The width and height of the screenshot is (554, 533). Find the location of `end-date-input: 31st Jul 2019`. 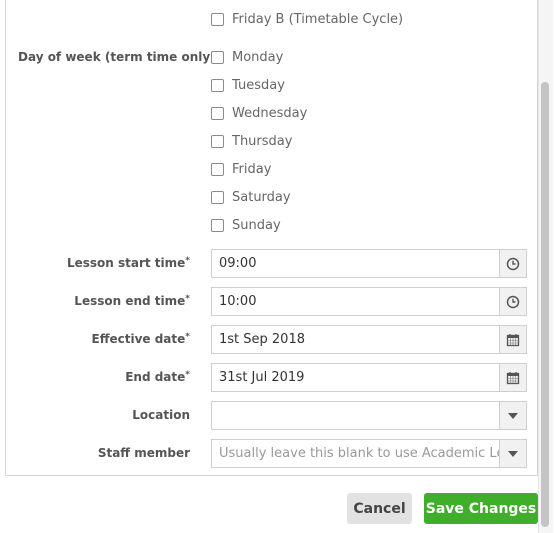

end-date-input: 31st Jul 2019 is located at coordinates (369, 377).